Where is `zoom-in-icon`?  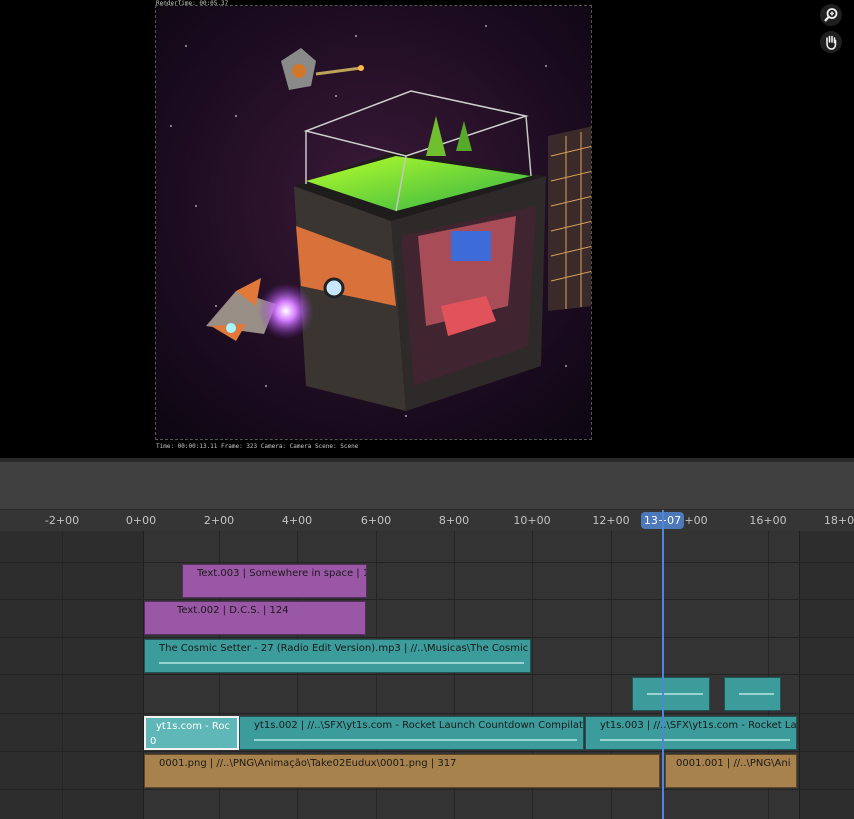 zoom-in-icon is located at coordinates (831, 15).